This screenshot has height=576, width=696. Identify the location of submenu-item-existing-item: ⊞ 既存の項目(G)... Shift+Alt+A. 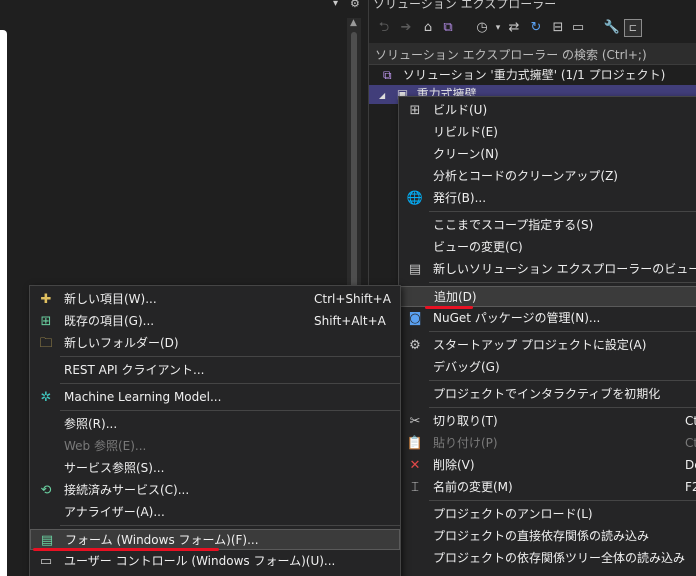
(215, 321).